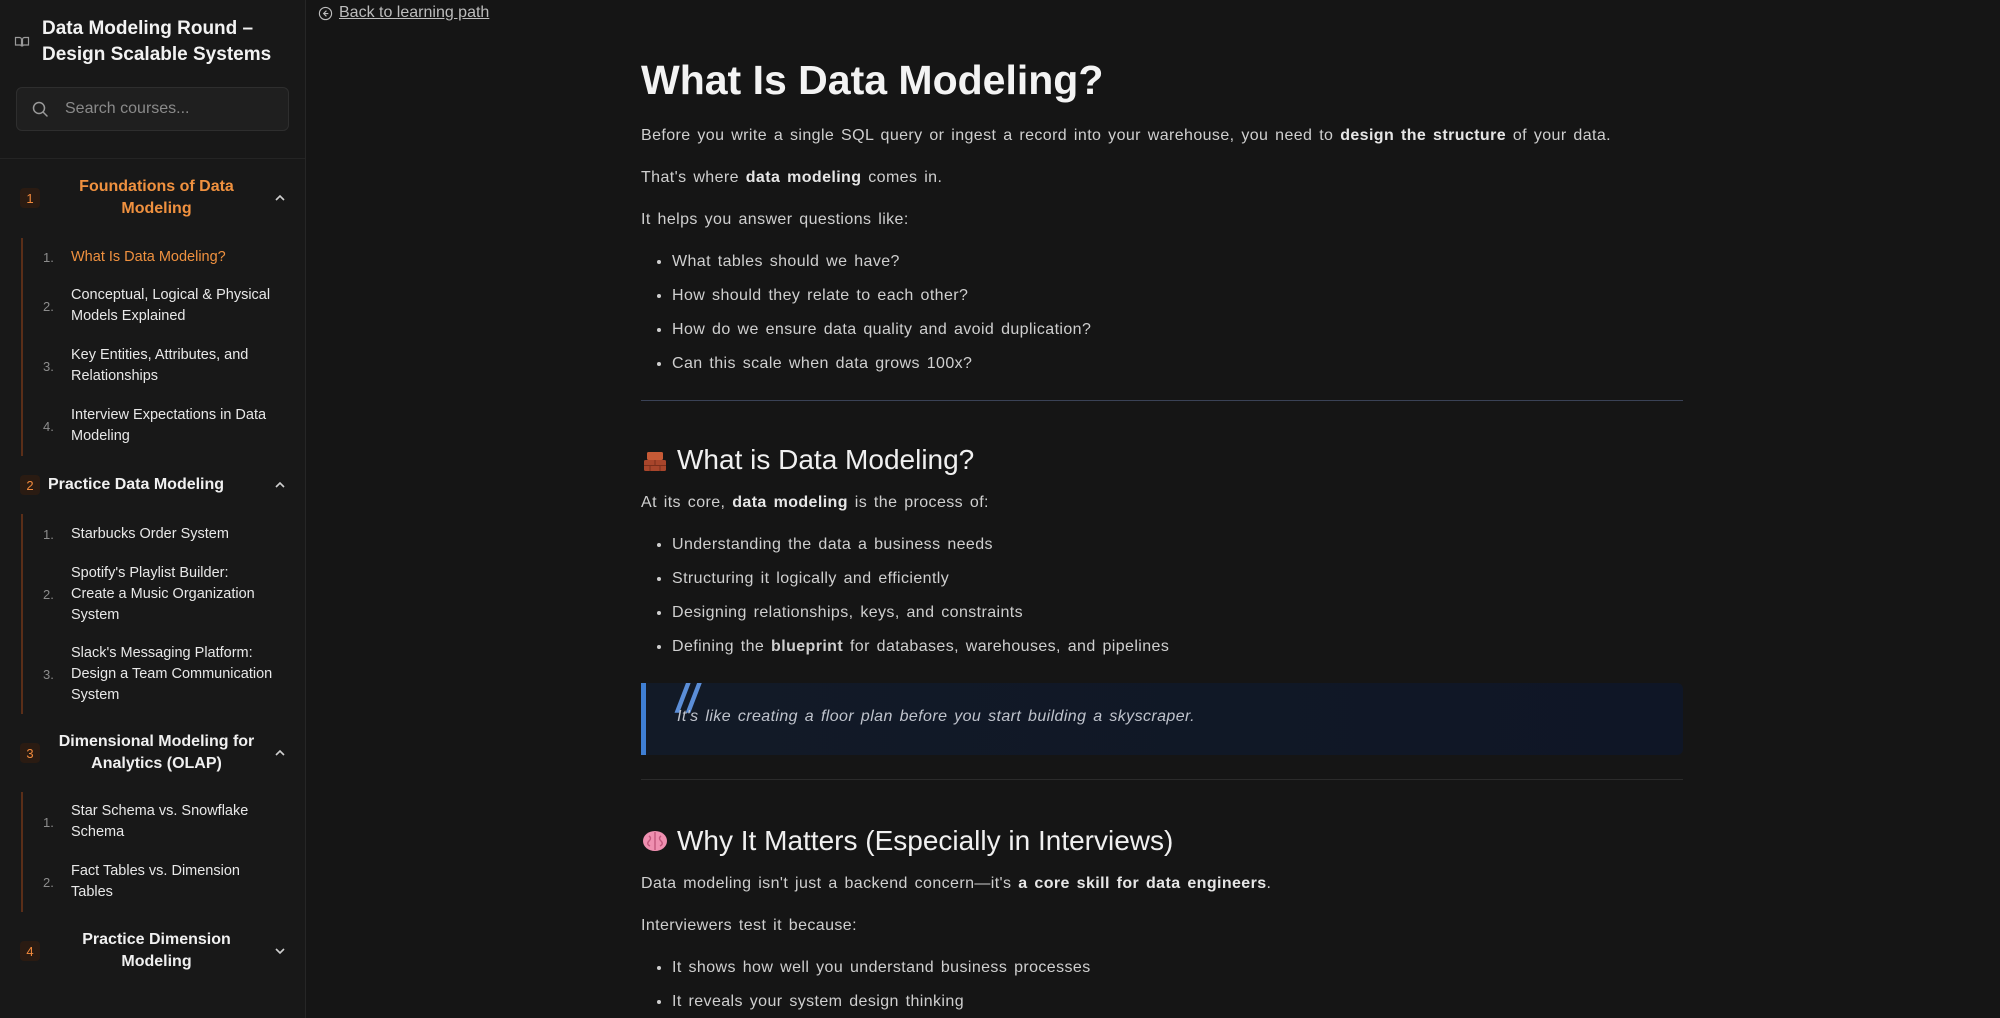  Describe the element at coordinates (687, 502) in the screenshot. I see `text: At its core,` at that location.